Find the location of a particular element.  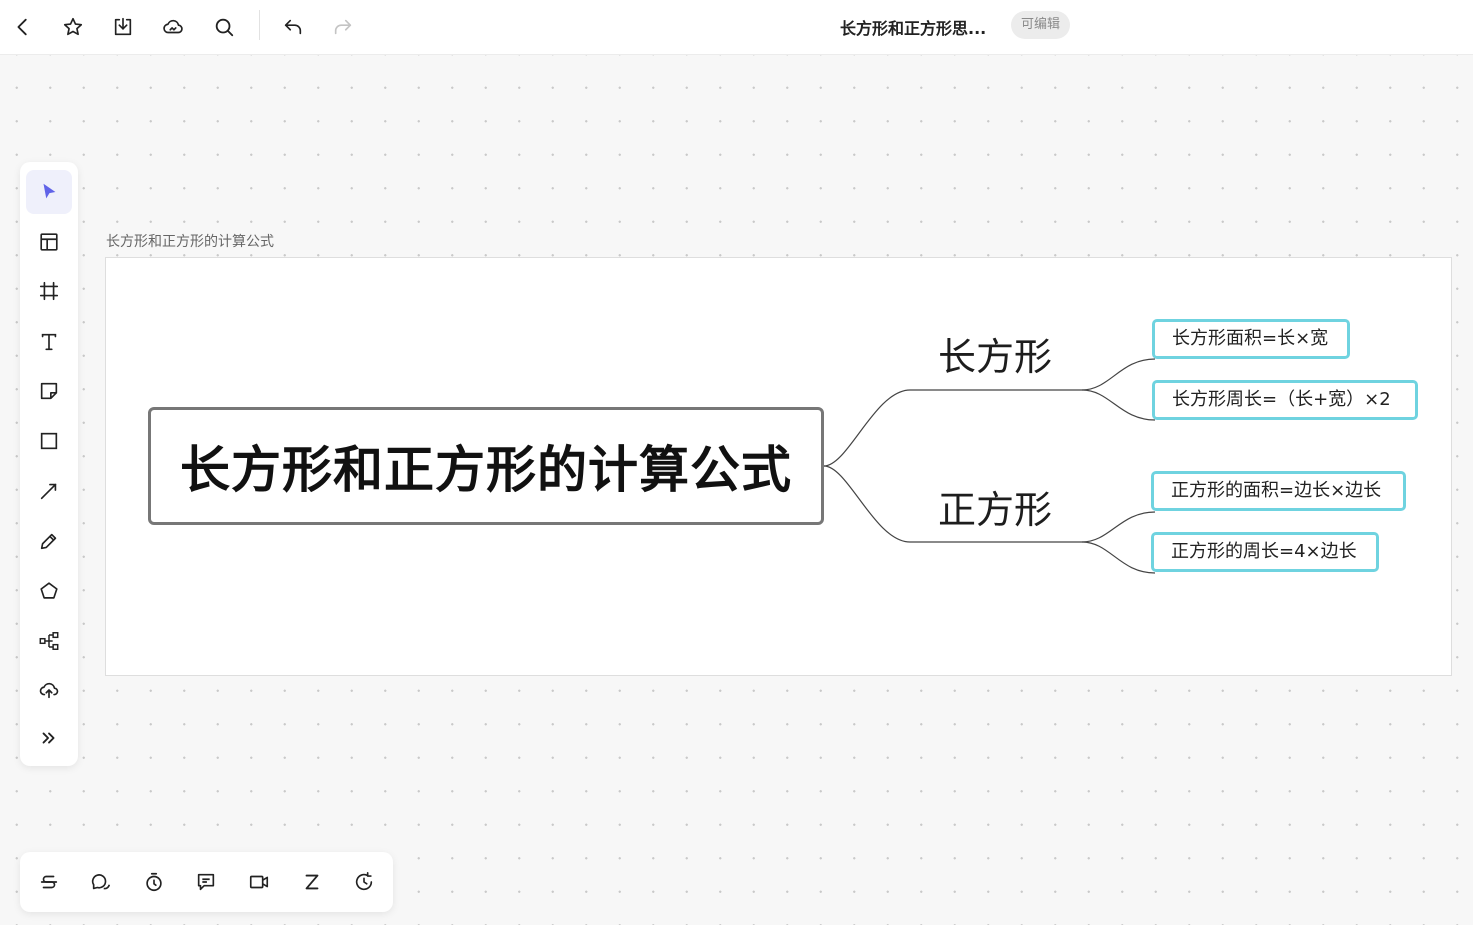

left-toolbar is located at coordinates (49, 464).